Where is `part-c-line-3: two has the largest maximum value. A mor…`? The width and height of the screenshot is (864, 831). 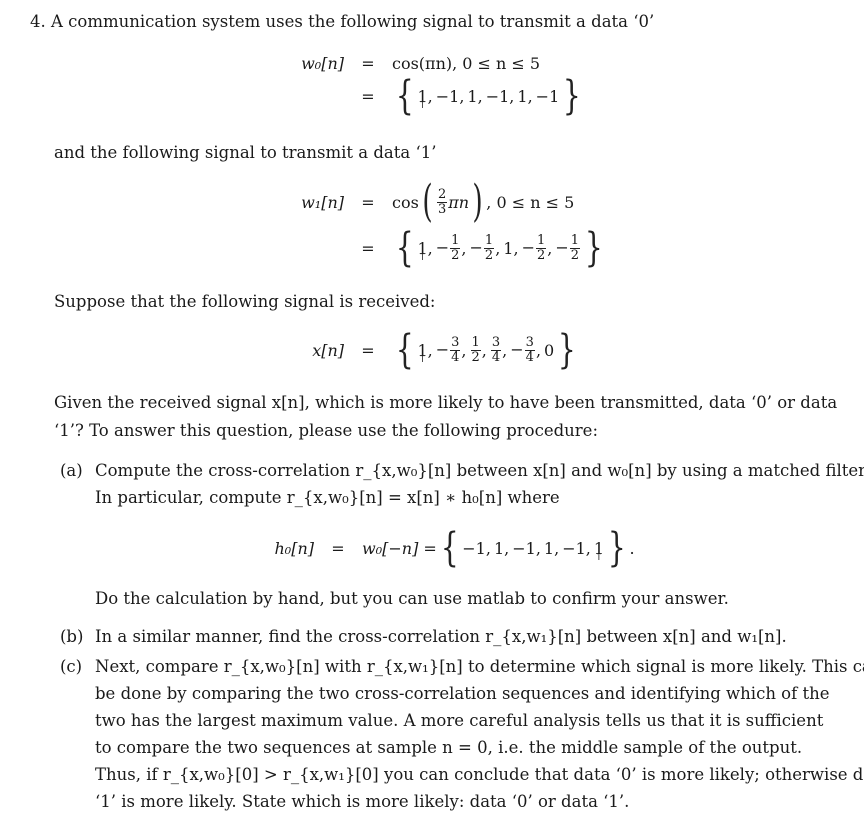 part-c-line-3: two has the largest maximum value. A mor… is located at coordinates (459, 720).